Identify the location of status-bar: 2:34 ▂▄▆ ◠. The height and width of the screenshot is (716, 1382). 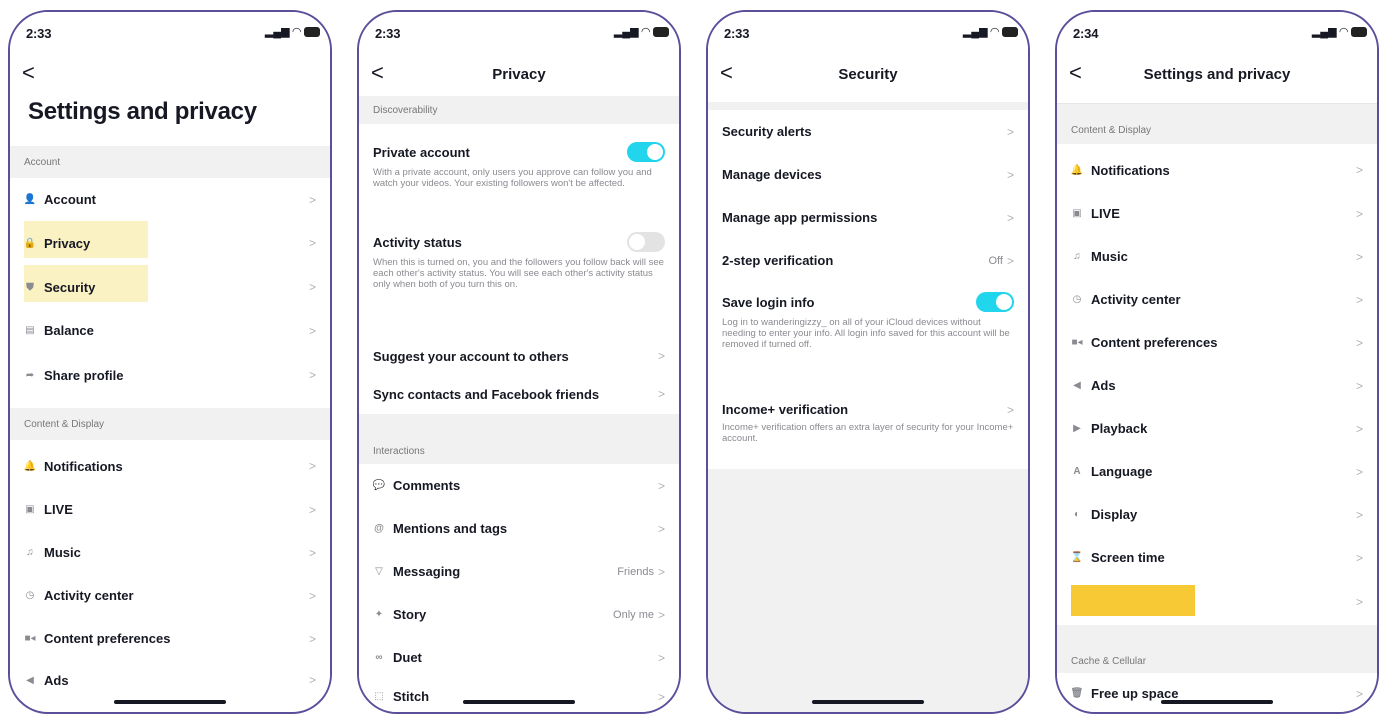
(1217, 32).